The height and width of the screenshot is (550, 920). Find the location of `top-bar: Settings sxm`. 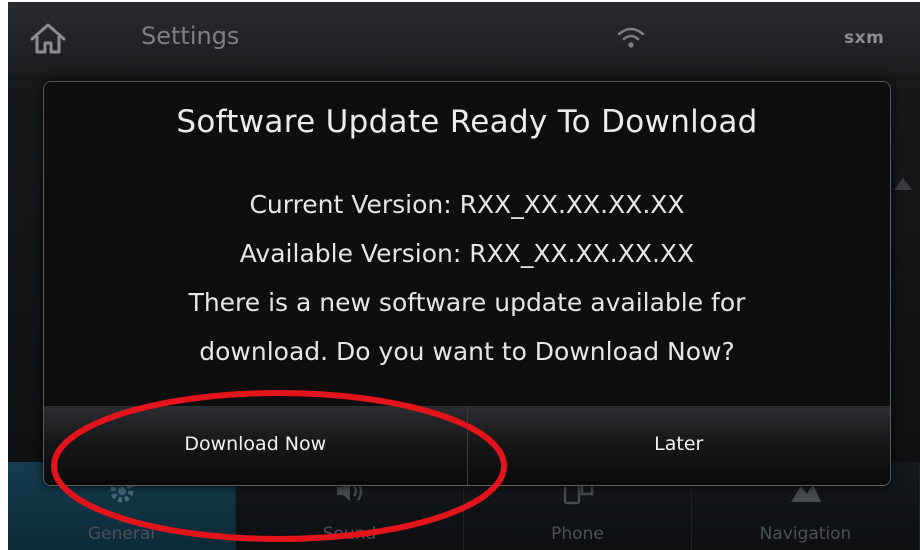

top-bar: Settings sxm is located at coordinates (464, 38).